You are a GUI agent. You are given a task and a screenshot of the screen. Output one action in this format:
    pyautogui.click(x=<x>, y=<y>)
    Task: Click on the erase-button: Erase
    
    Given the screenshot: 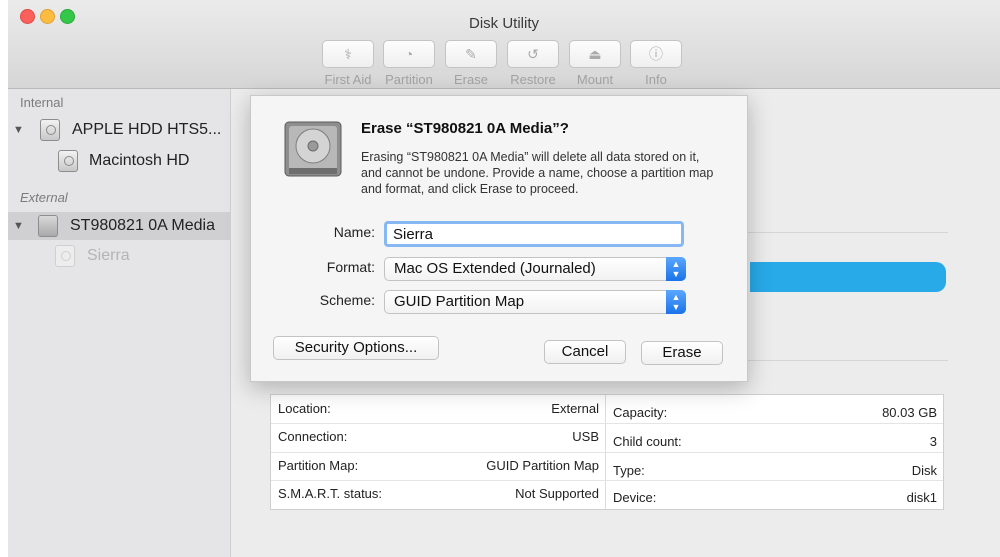 What is the action you would take?
    pyautogui.click(x=682, y=353)
    